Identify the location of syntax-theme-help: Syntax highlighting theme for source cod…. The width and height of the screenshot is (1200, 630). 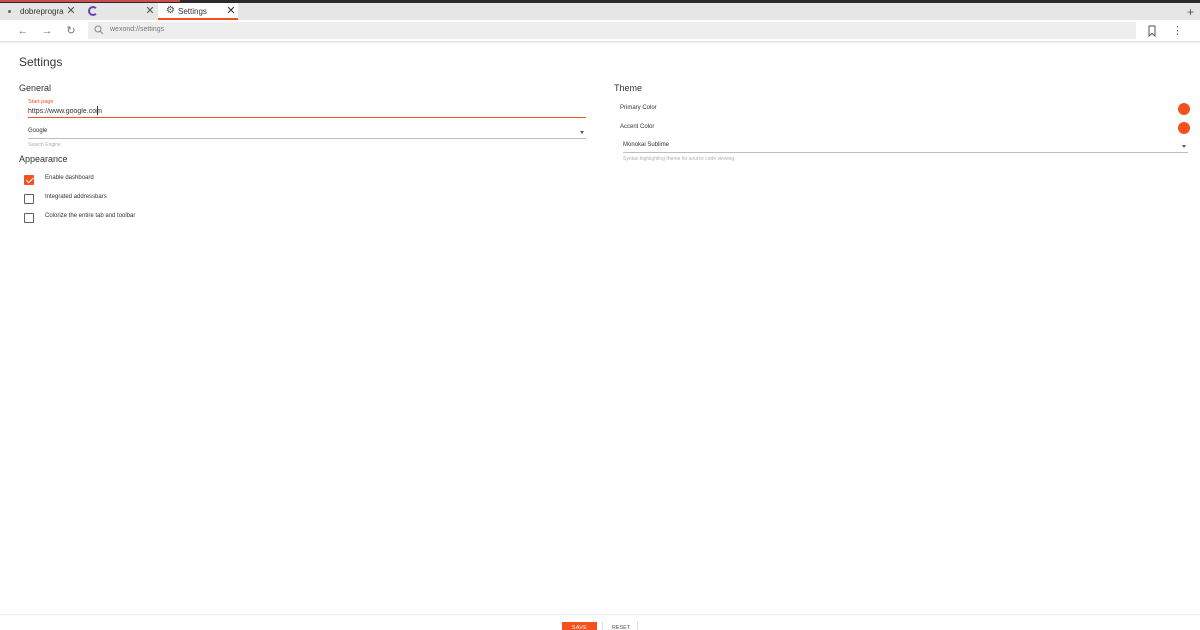
(679, 159).